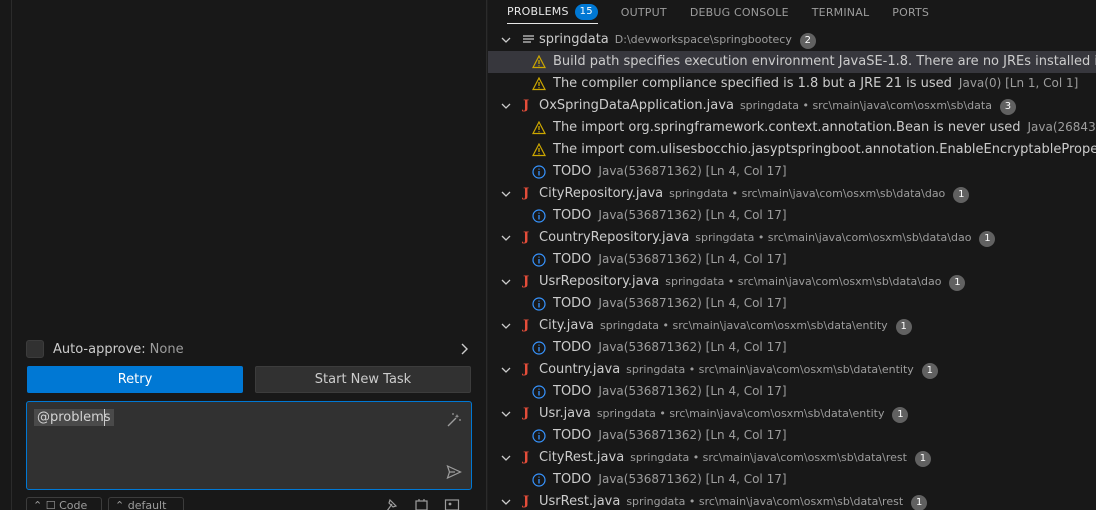 This screenshot has width=1096, height=510. I want to click on problems-mention: @problems, so click(74, 417).